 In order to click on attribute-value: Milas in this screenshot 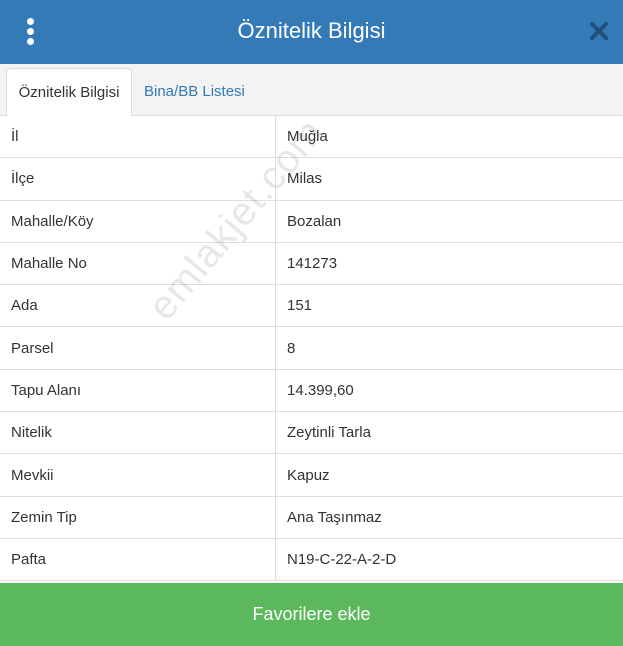, I will do `click(305, 179)`.